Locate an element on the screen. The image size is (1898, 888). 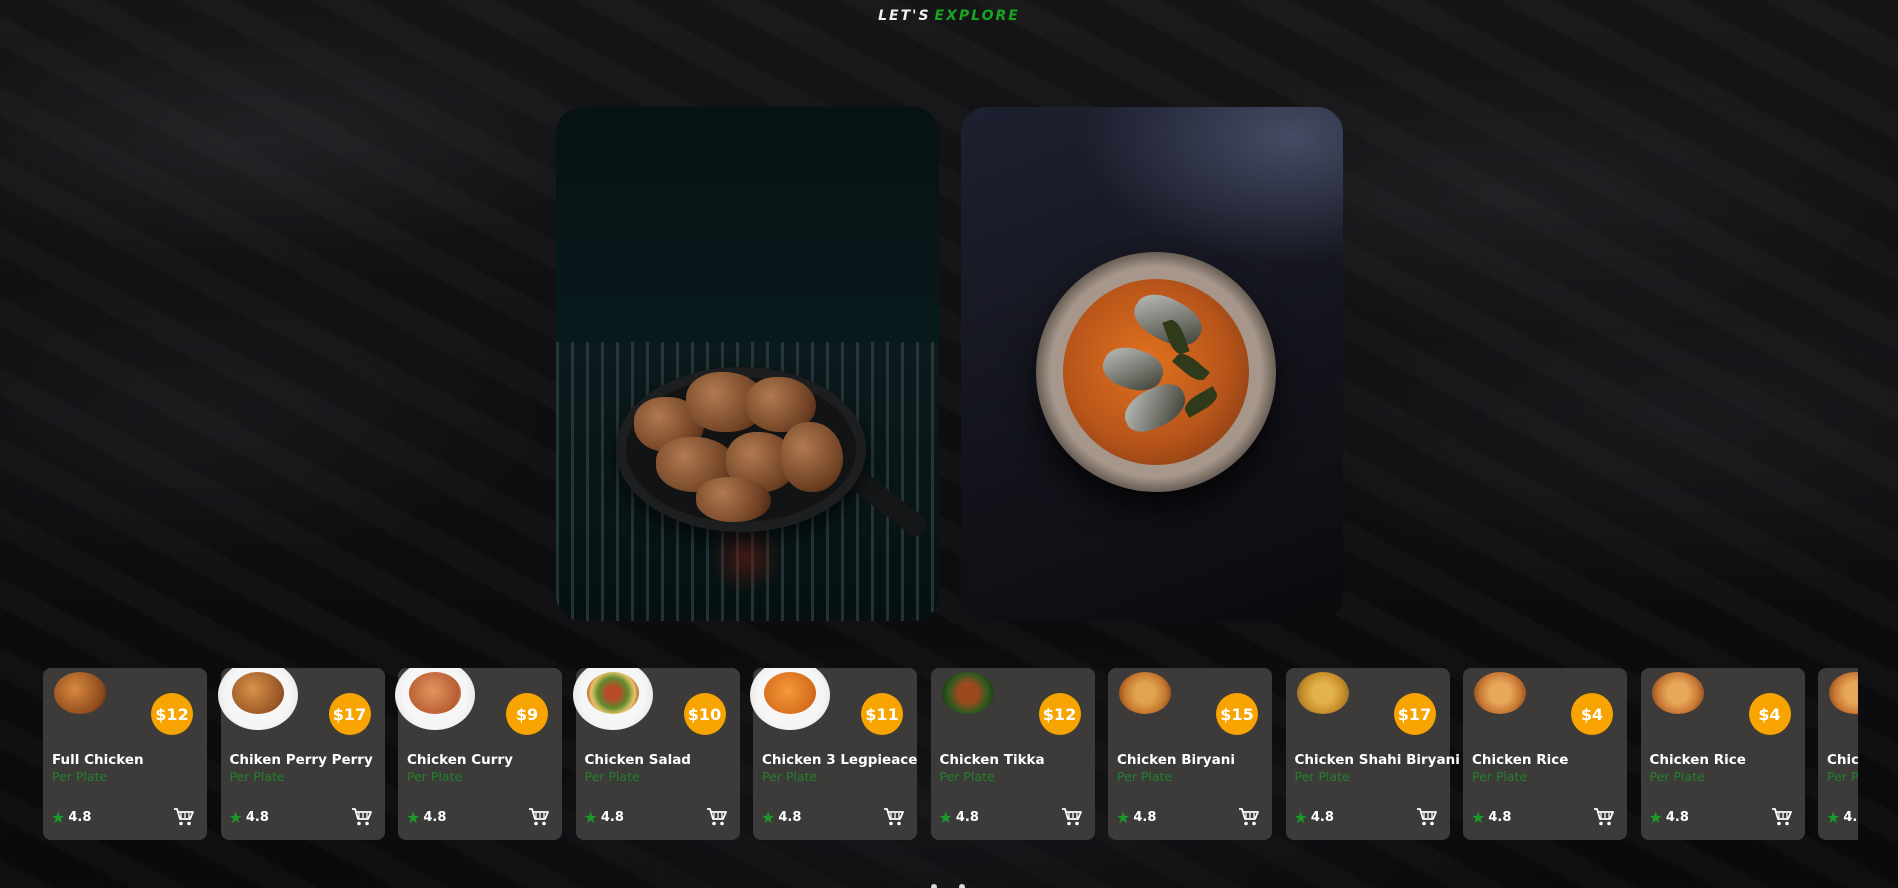
price-badge: $11 is located at coordinates (882, 714).